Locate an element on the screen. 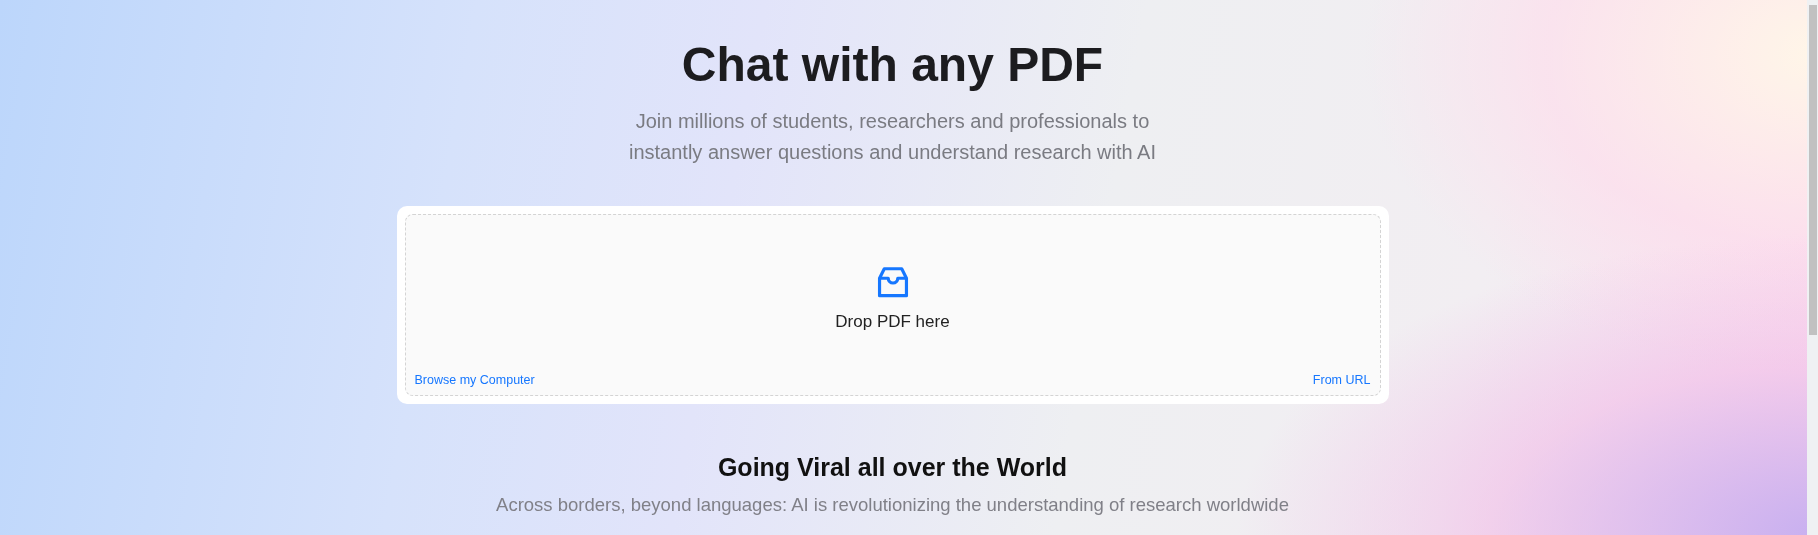 The width and height of the screenshot is (1818, 535). drop-prompt: Drop PDF here is located at coordinates (892, 322).